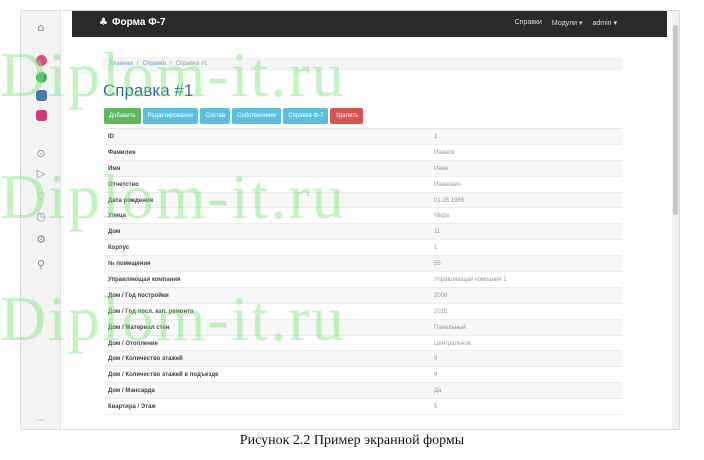 This screenshot has width=704, height=460. Describe the element at coordinates (450, 327) in the screenshot. I see `row-value: Панельный` at that location.